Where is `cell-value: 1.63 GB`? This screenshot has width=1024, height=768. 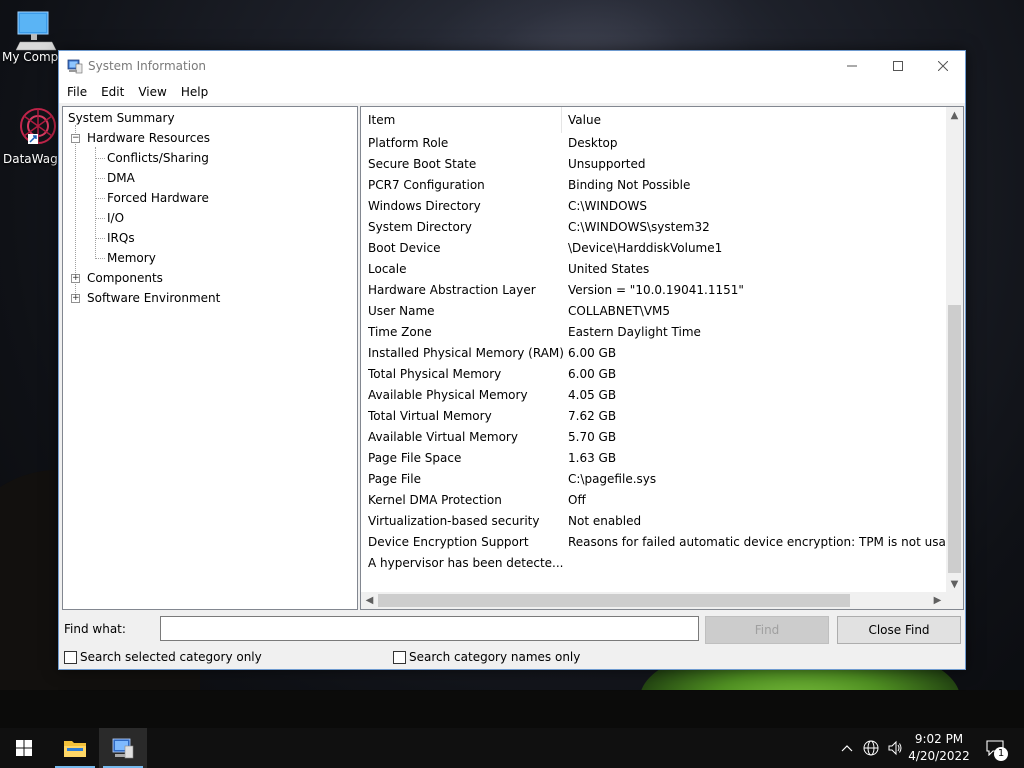
cell-value: 1.63 GB is located at coordinates (592, 458).